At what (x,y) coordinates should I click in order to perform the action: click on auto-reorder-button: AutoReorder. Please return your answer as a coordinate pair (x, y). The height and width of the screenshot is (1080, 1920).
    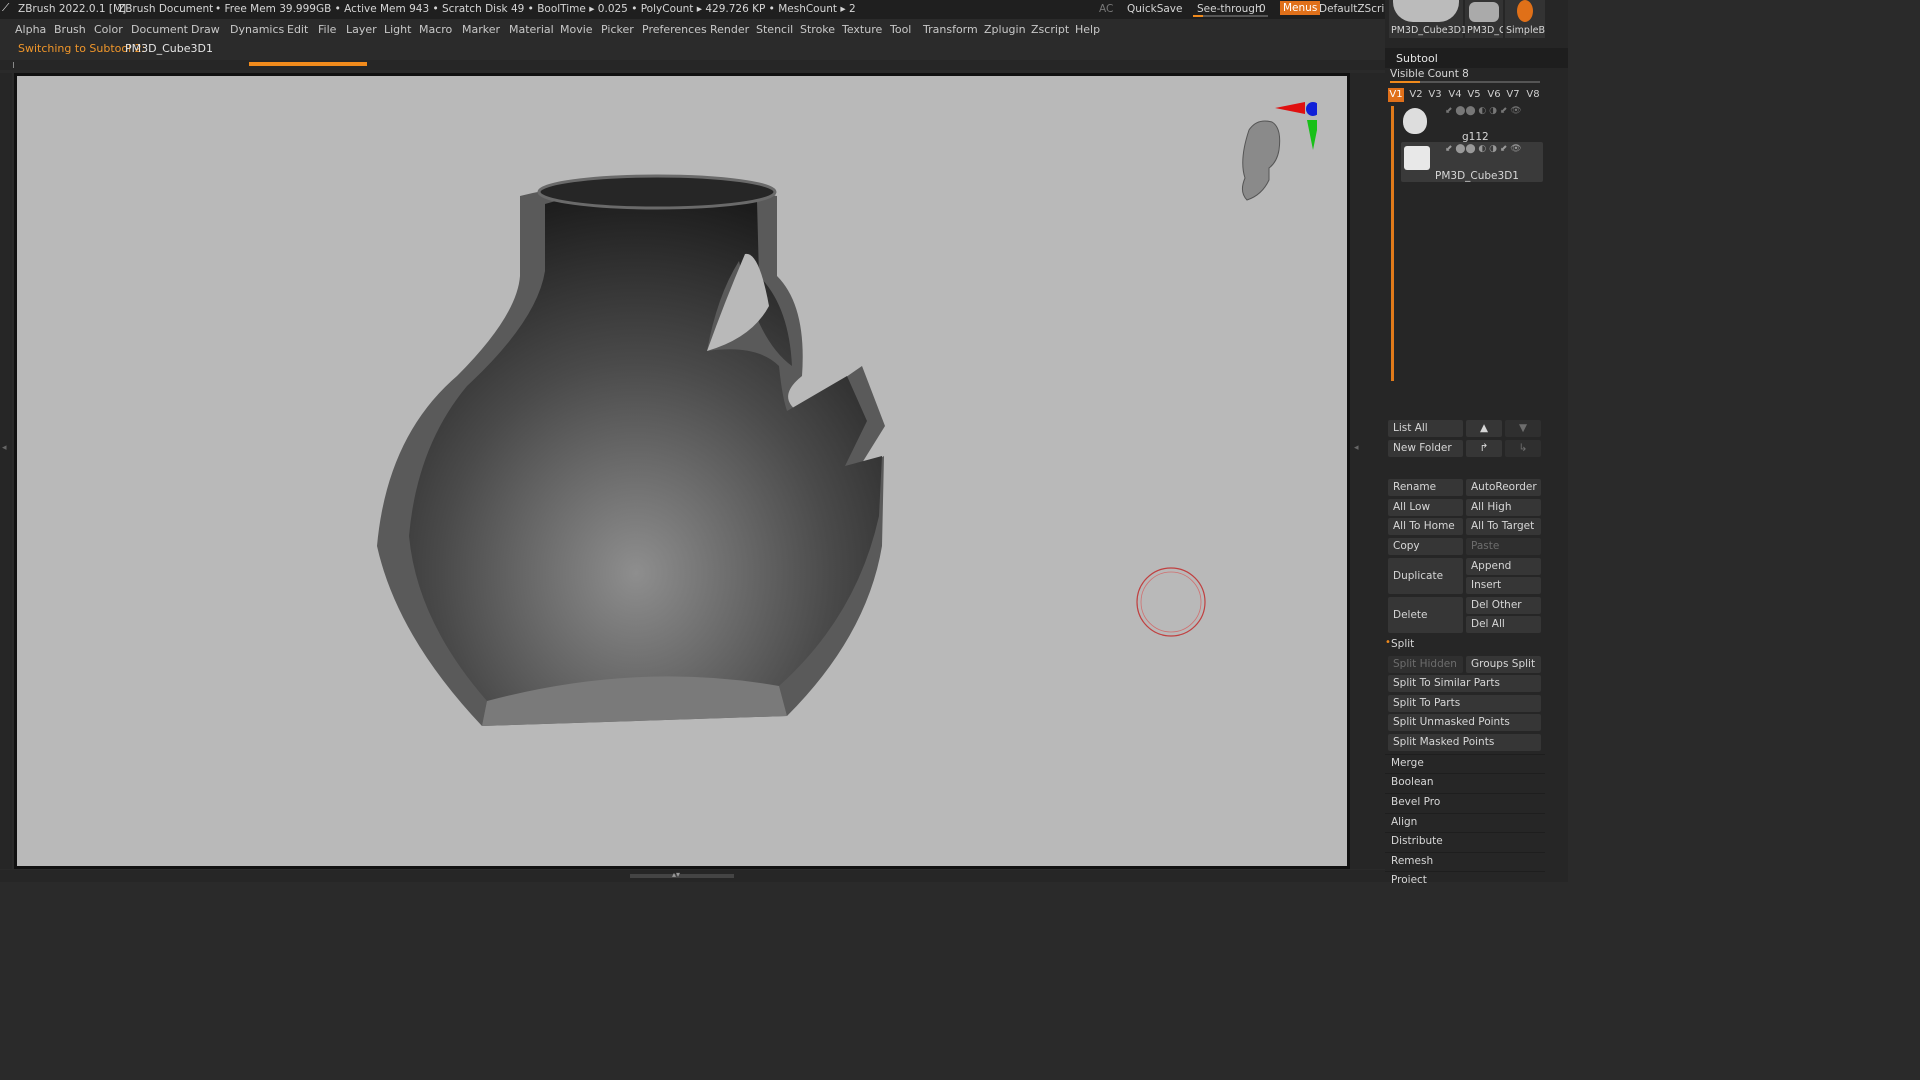
    Looking at the image, I should click on (1503, 487).